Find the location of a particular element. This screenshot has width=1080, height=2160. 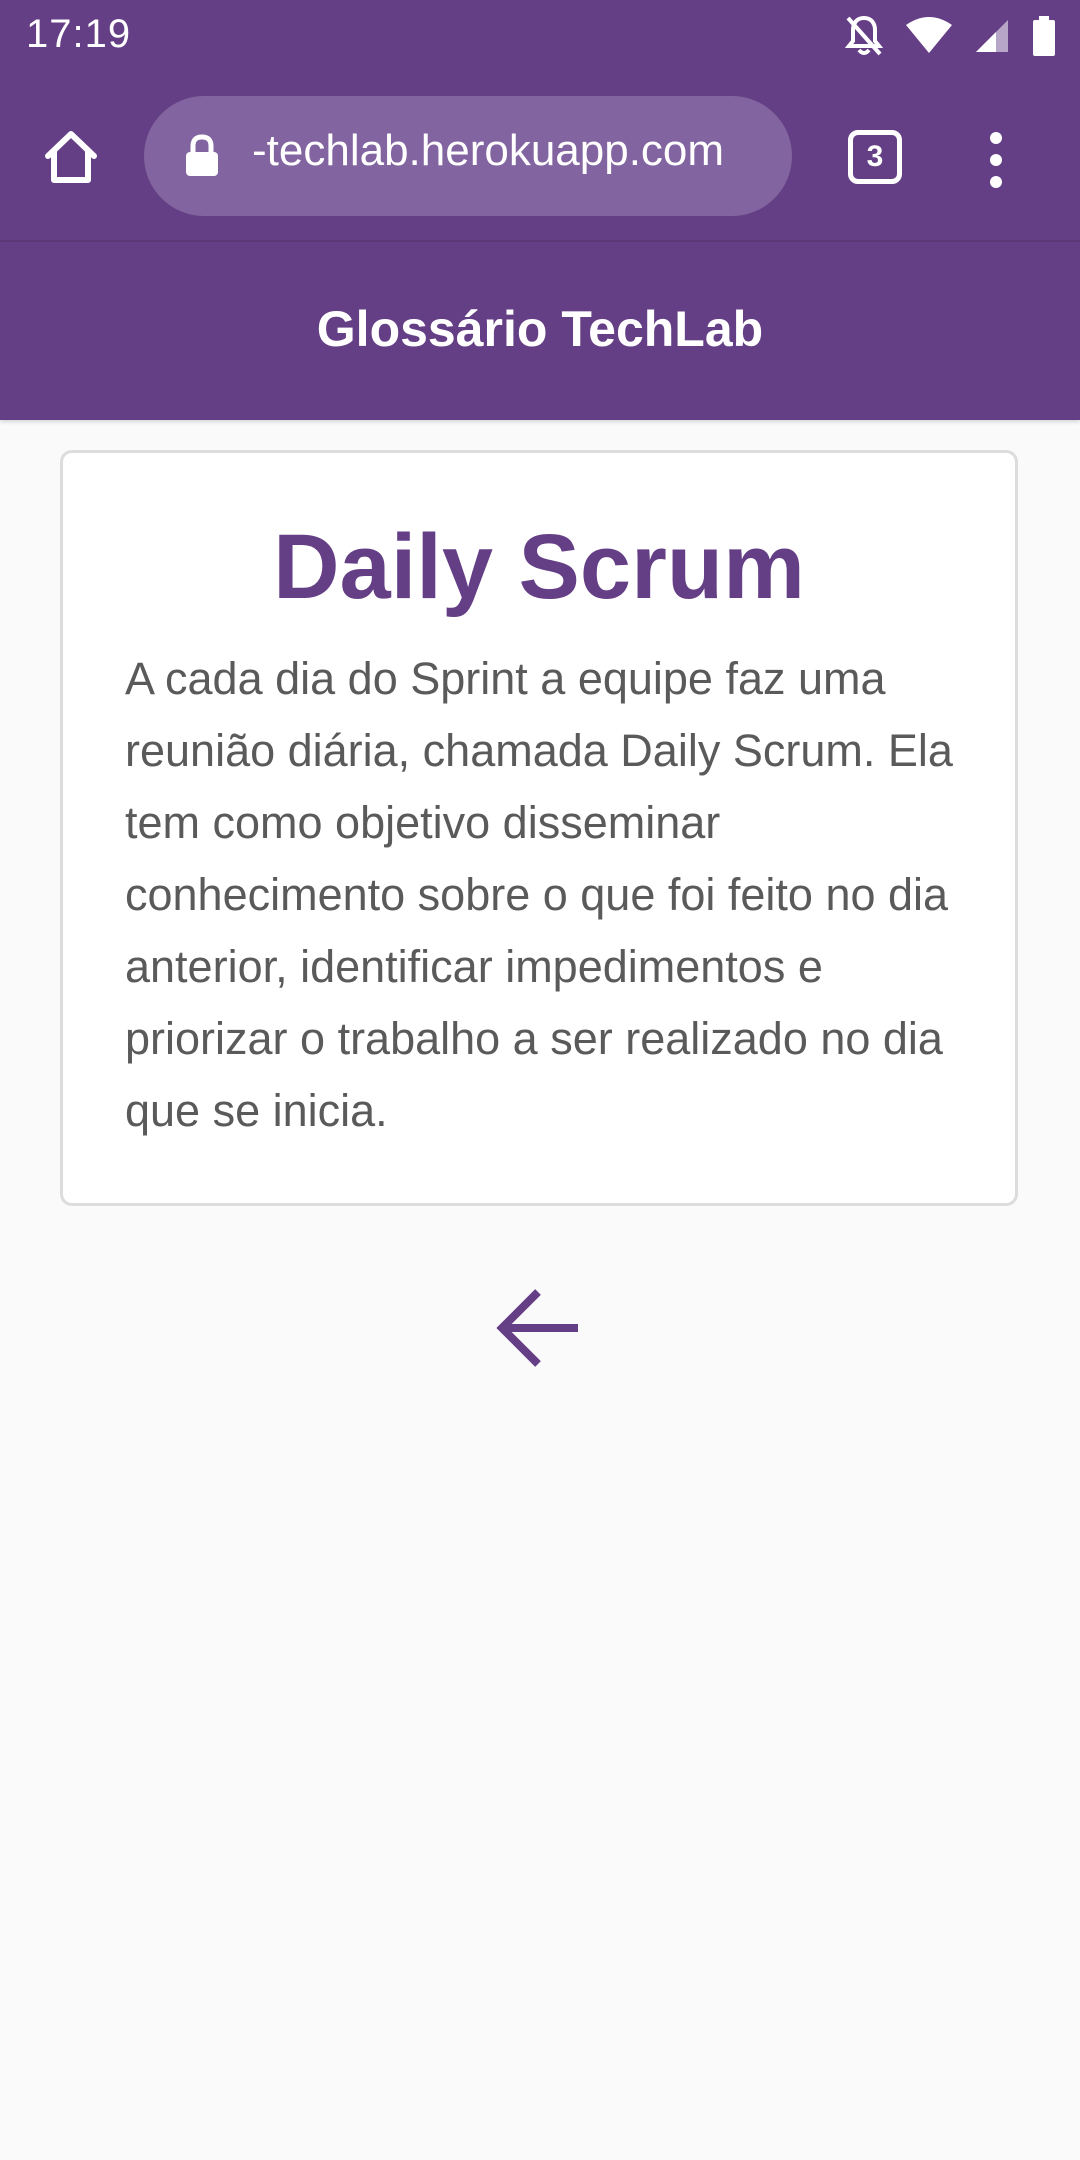

tab-count: 3 is located at coordinates (875, 156).